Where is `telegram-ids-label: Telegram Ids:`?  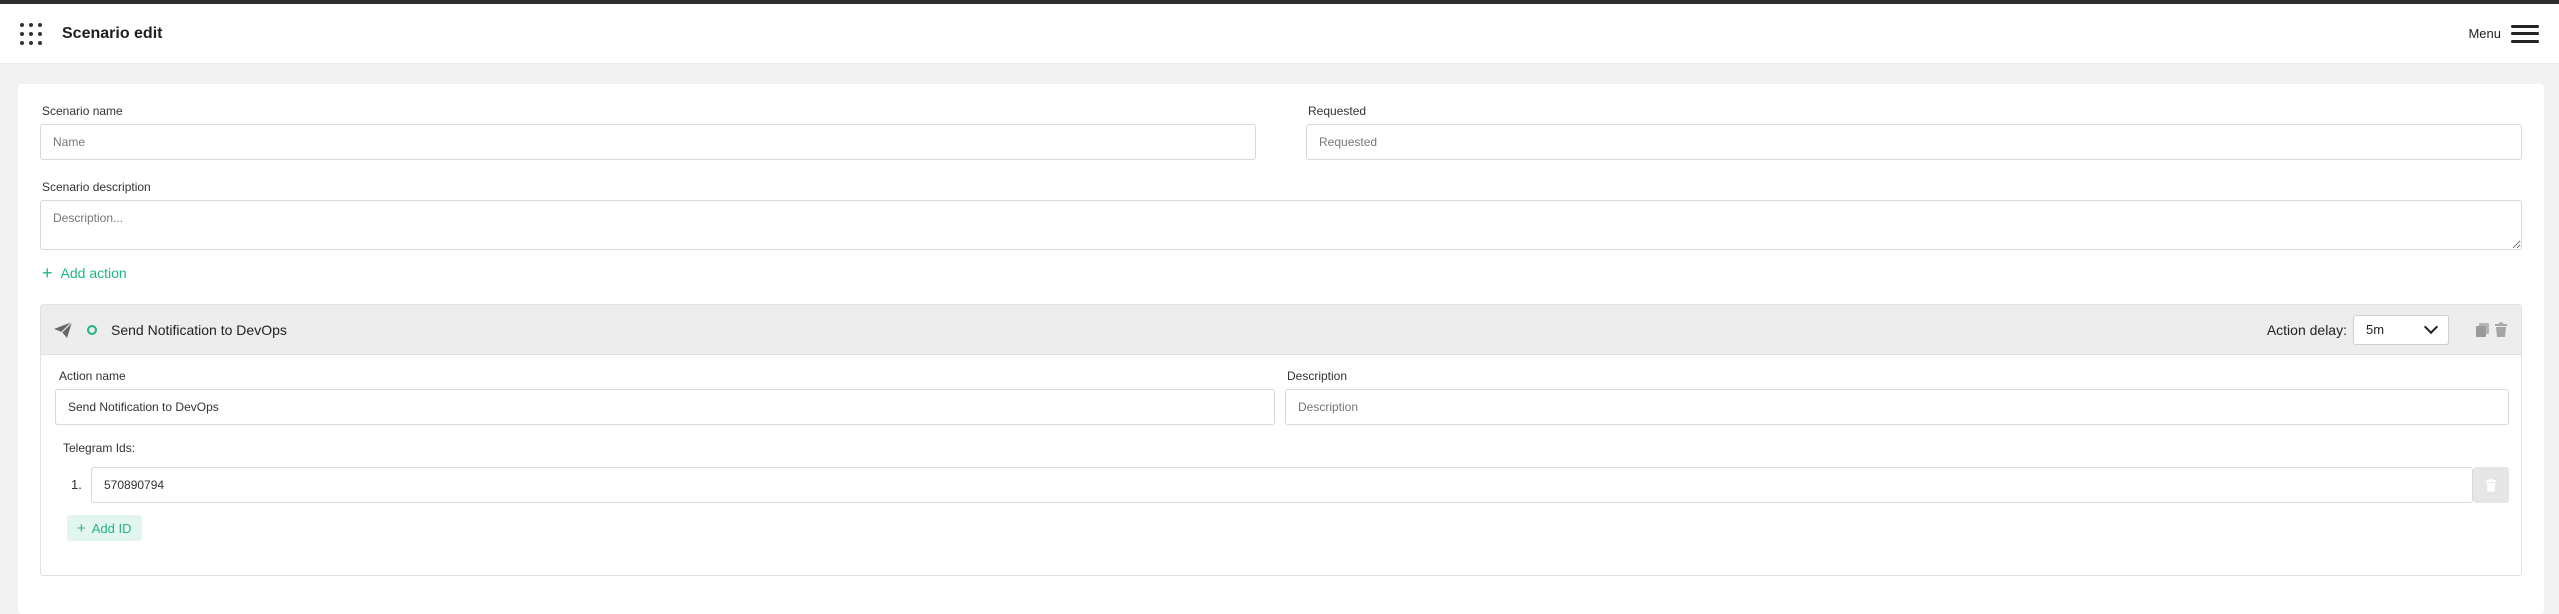 telegram-ids-label: Telegram Ids: is located at coordinates (99, 448).